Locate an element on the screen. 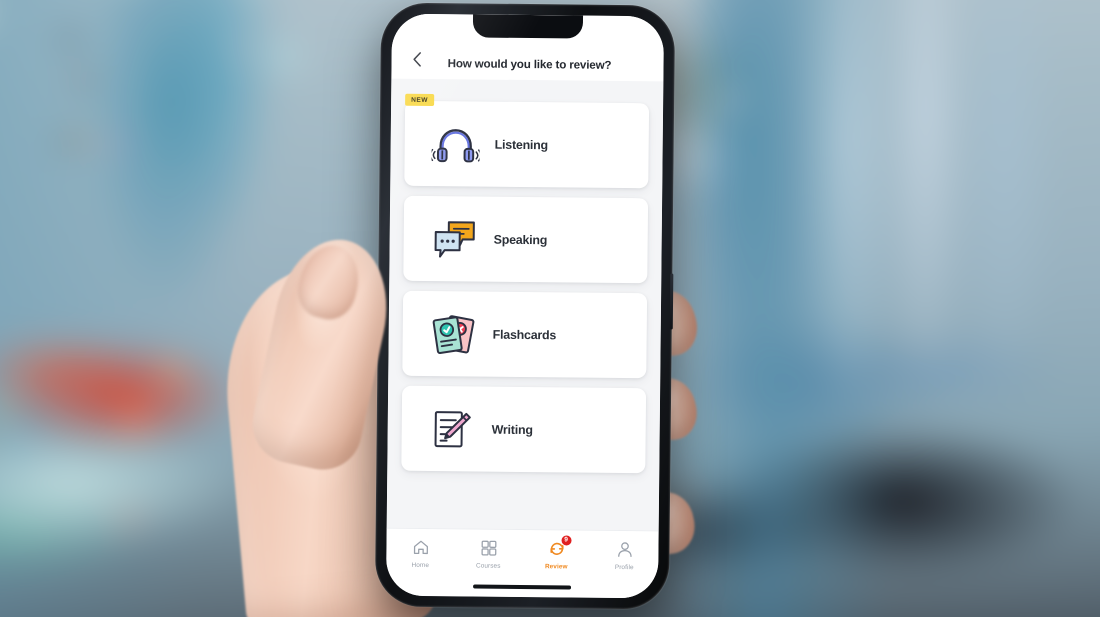 The image size is (1100, 617). new-badge: NEW is located at coordinates (420, 99).